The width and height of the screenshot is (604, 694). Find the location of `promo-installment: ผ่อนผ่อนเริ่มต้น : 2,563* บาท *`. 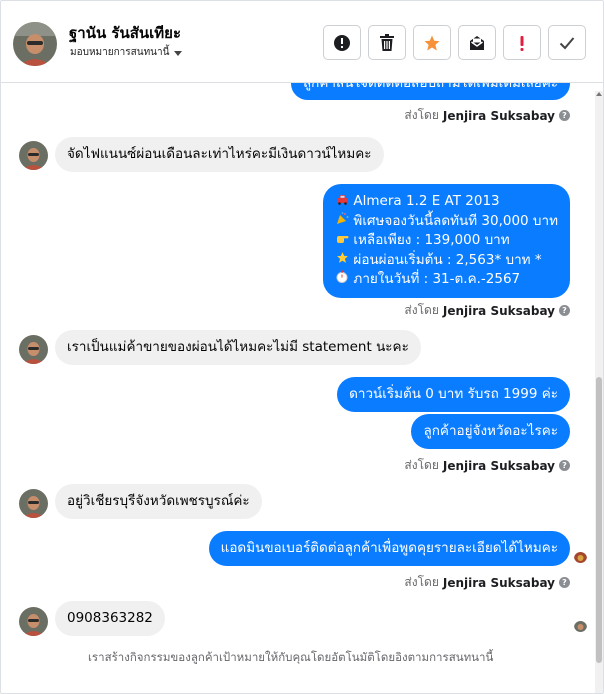

promo-installment: ผ่อนผ่อนเริ่มต้น : 2,563* บาท * is located at coordinates (447, 259).